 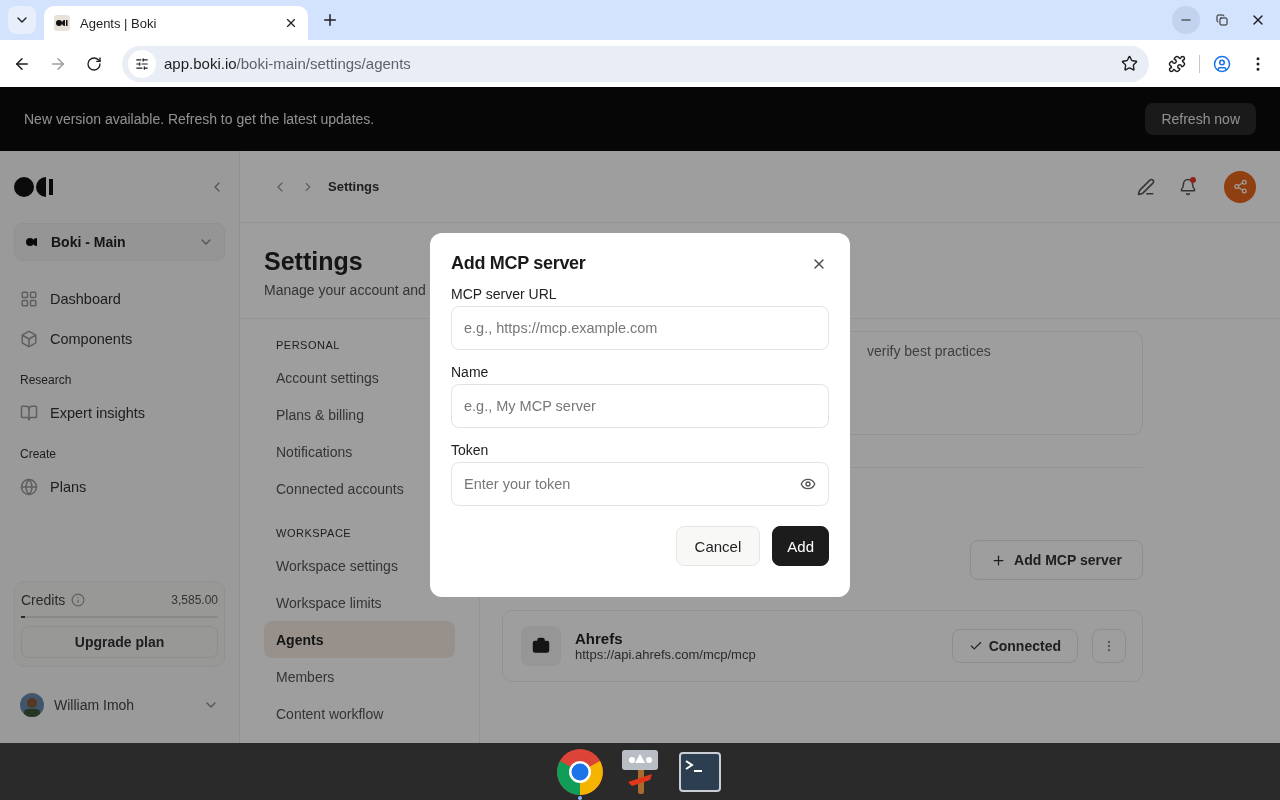 I want to click on section-heading: WORKSPACE, so click(x=314, y=533).